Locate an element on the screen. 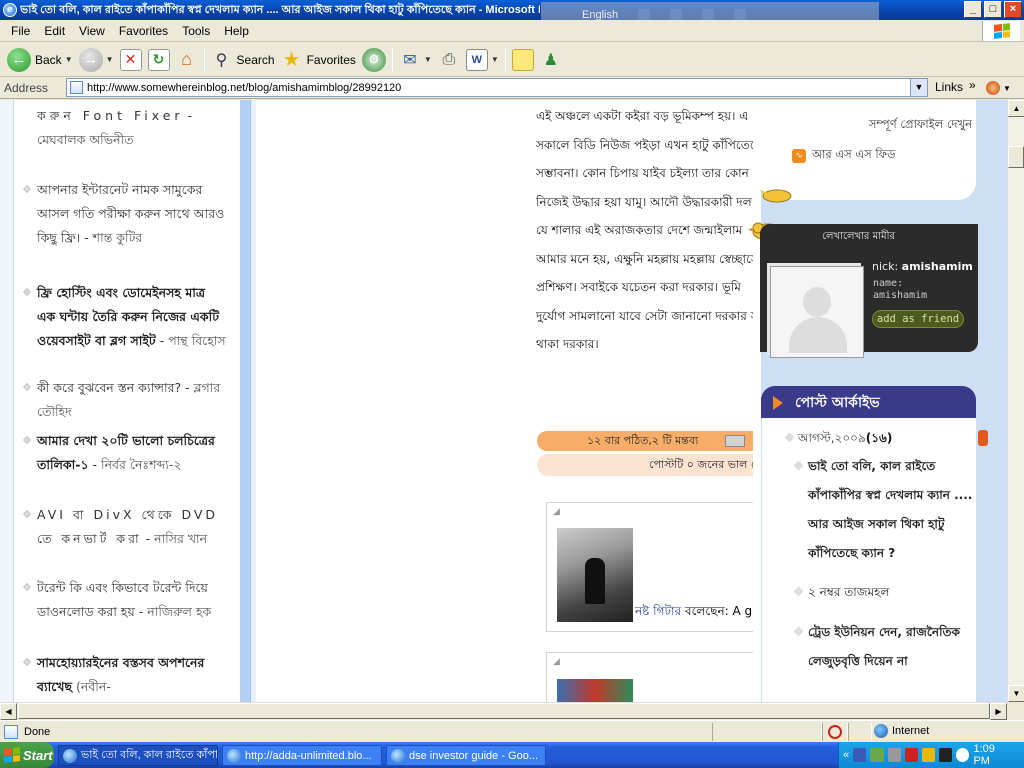  menu-favorites: Favorites is located at coordinates (143, 31).